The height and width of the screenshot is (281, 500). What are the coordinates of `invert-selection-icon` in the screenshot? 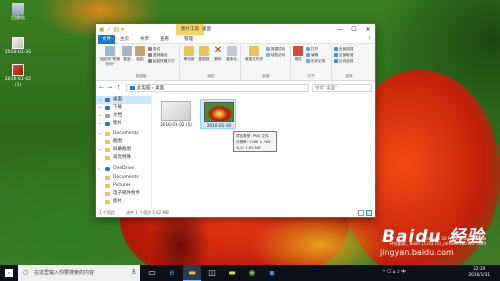 It's located at (336, 61).